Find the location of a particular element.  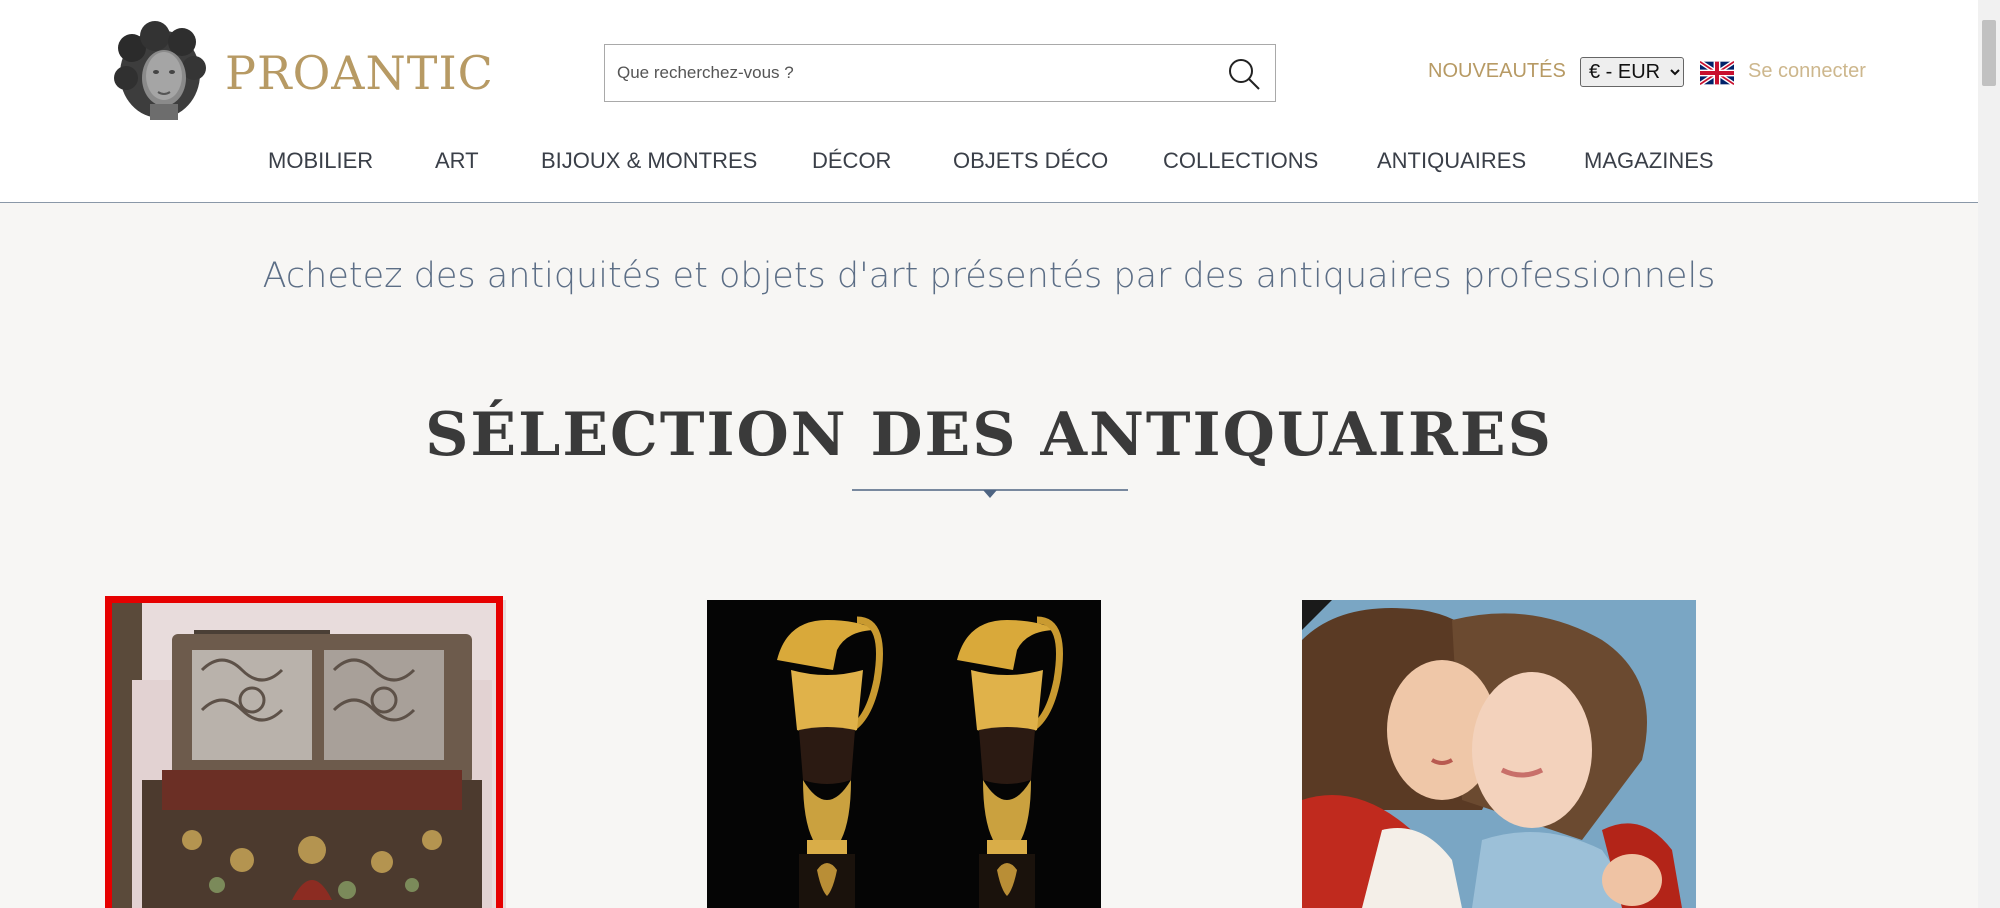

antique-chest-image is located at coordinates (309, 754).